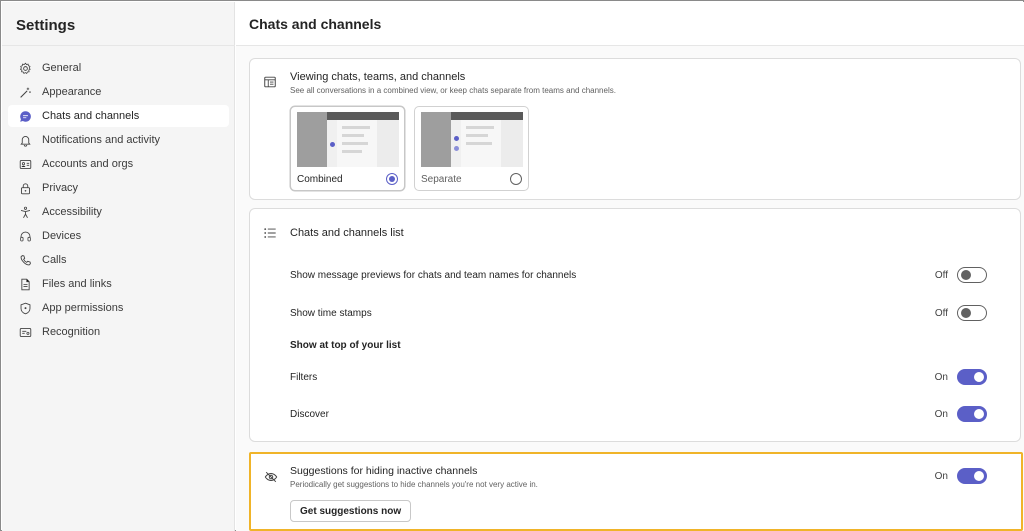  Describe the element at coordinates (118, 68) in the screenshot. I see `sidebar-item-general: General` at that location.